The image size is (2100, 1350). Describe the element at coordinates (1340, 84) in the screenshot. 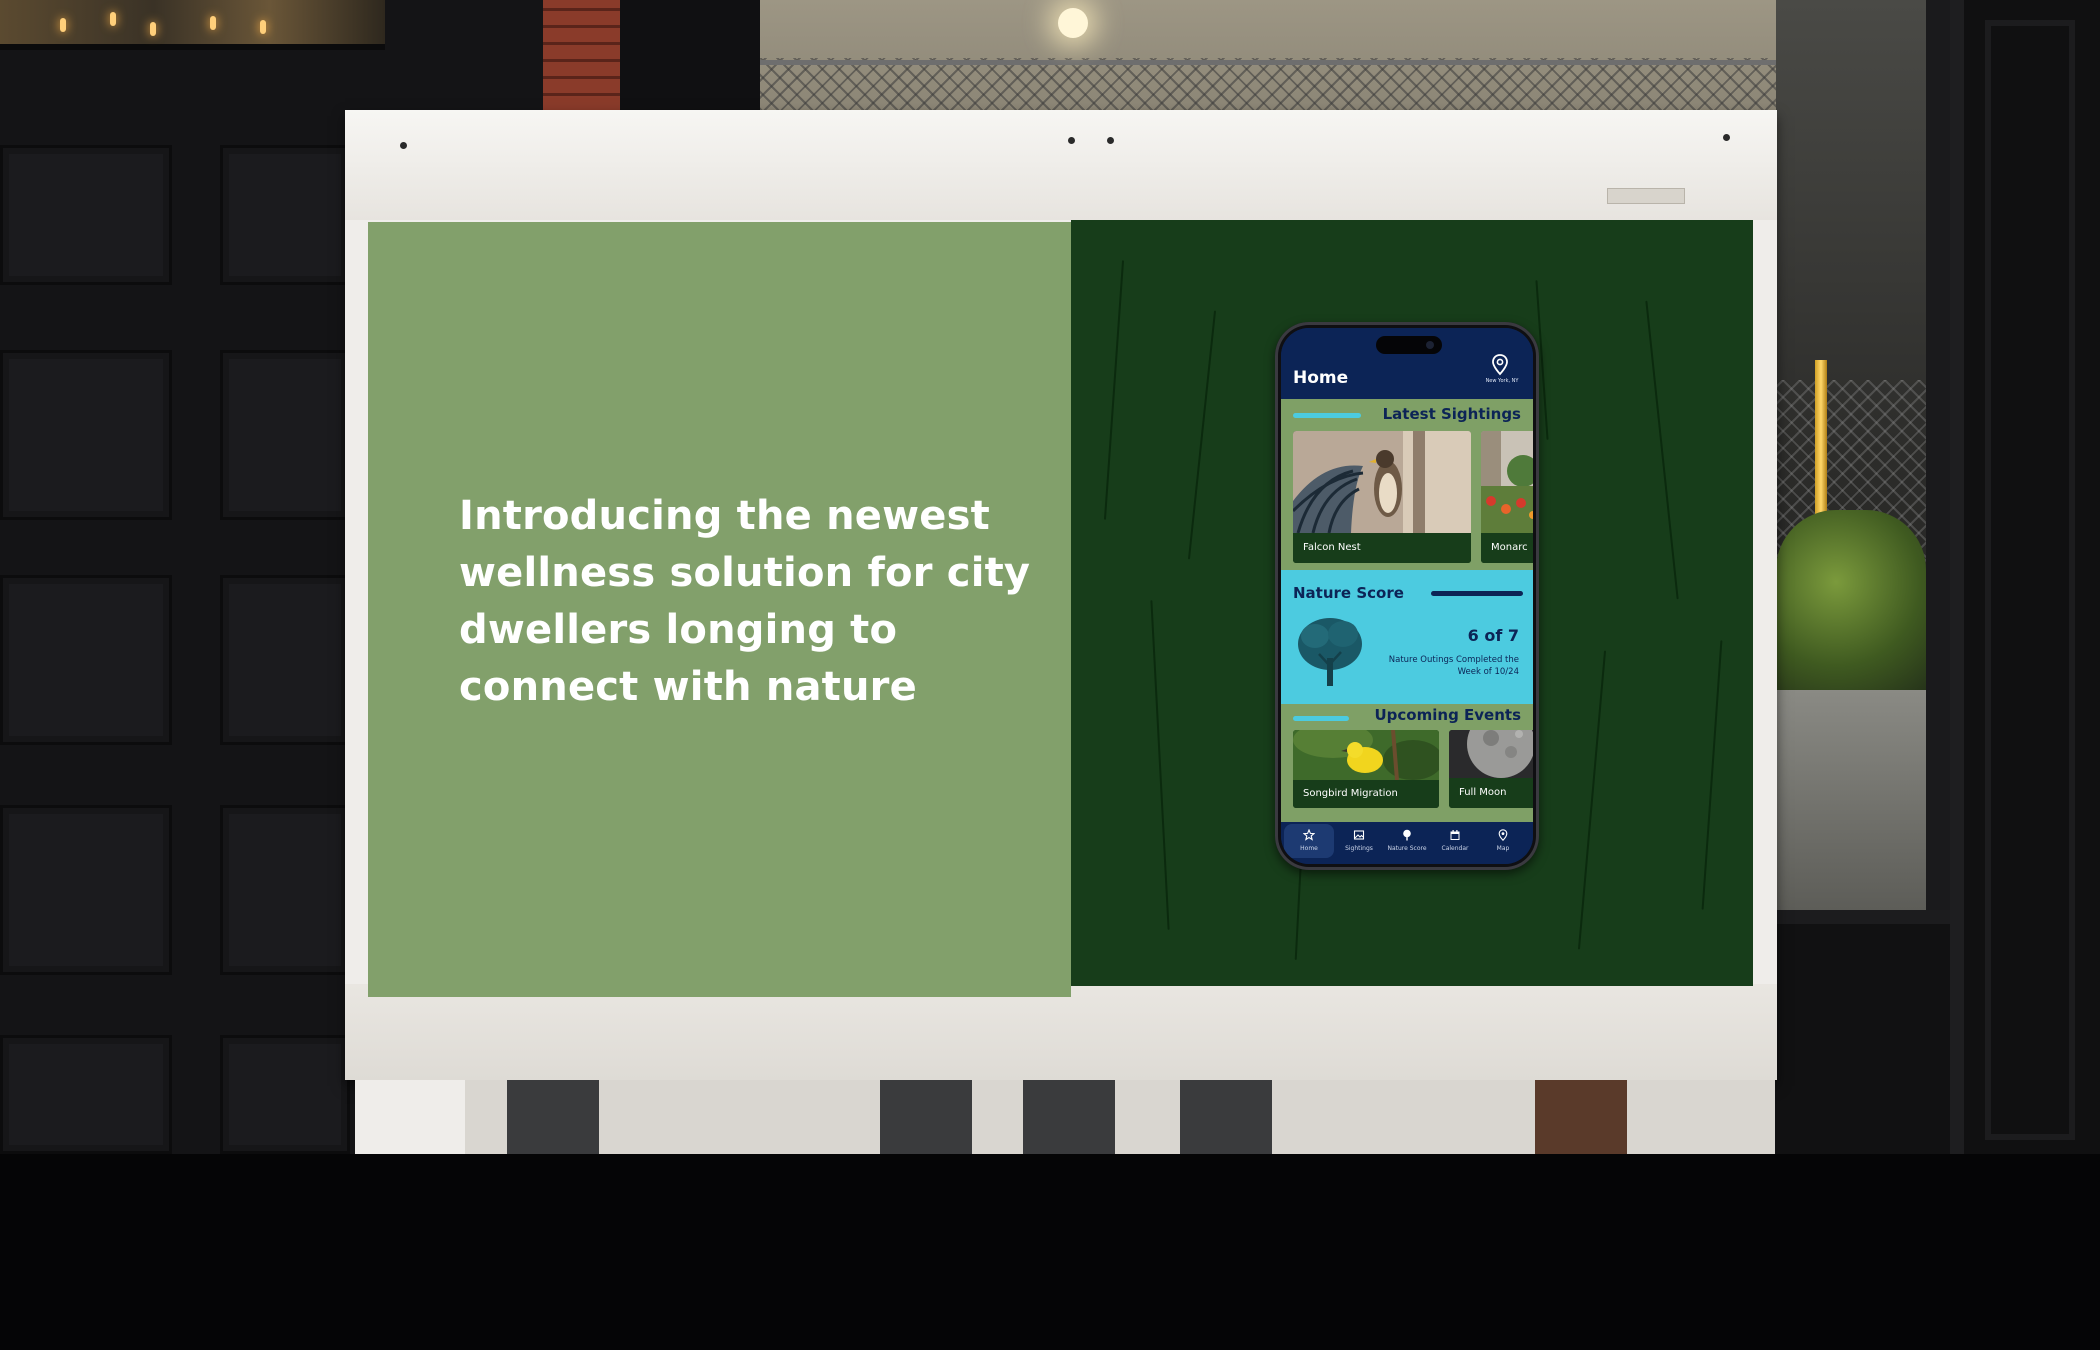

I see `chain-link-fence` at that location.